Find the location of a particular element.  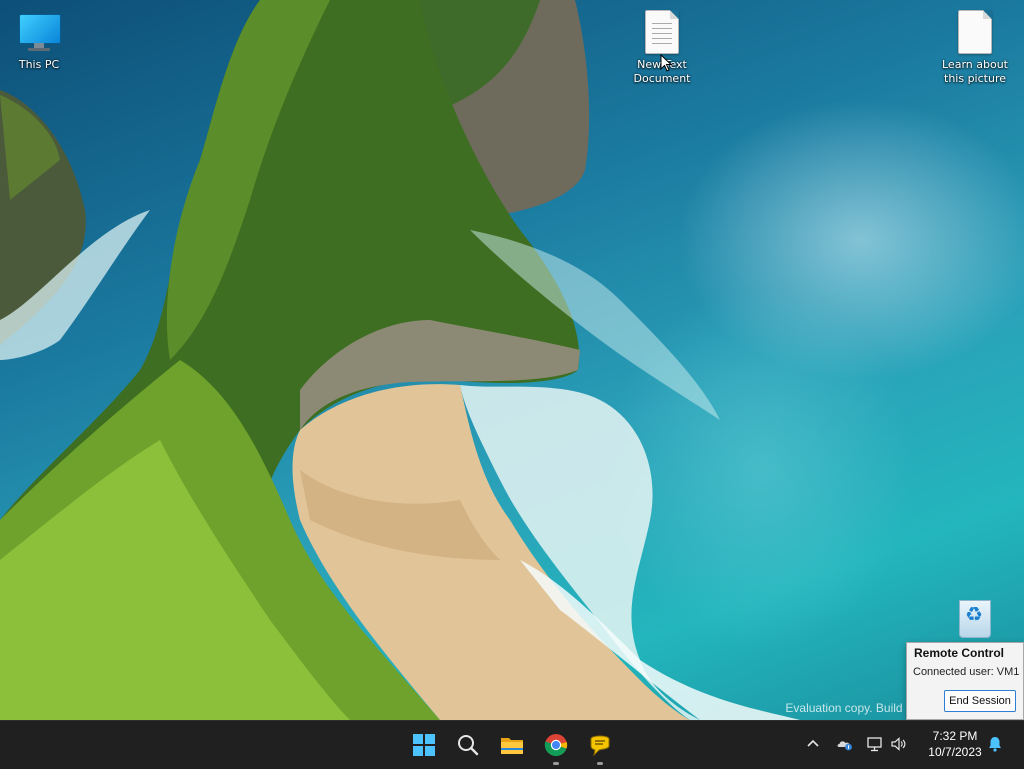

search-button is located at coordinates (468, 745).